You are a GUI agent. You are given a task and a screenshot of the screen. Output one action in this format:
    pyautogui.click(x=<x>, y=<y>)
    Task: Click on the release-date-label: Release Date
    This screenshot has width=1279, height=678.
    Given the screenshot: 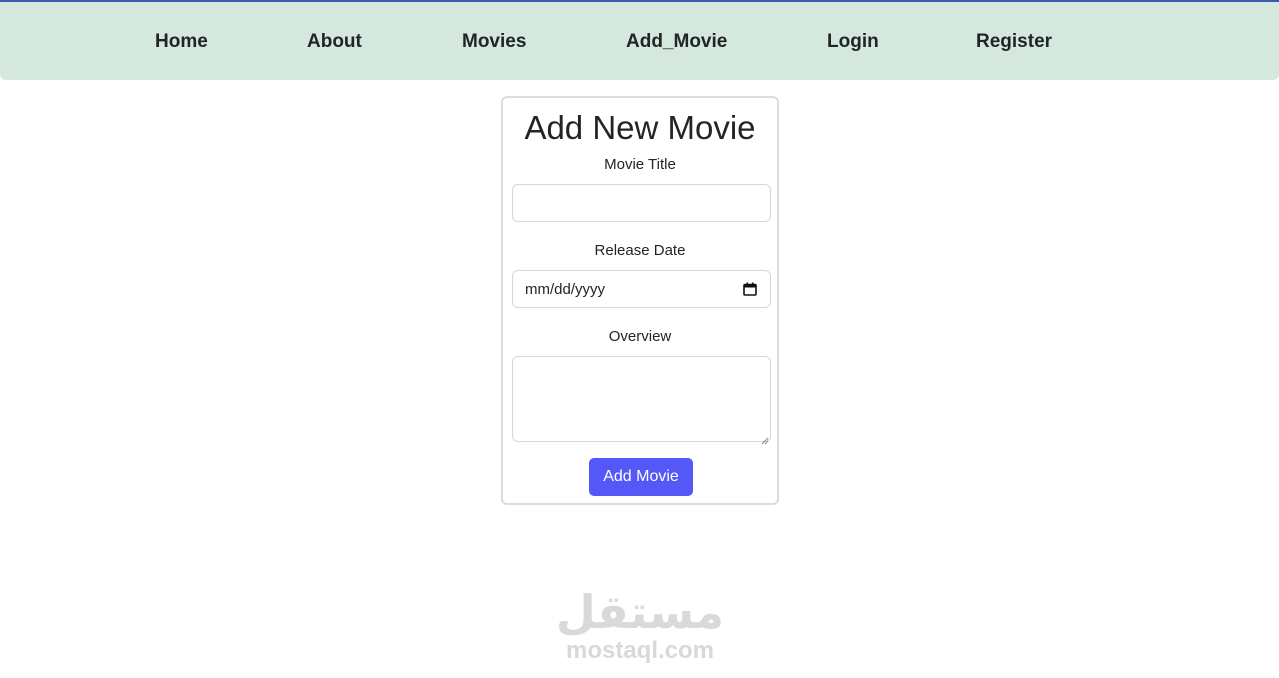 What is the action you would take?
    pyautogui.click(x=640, y=250)
    